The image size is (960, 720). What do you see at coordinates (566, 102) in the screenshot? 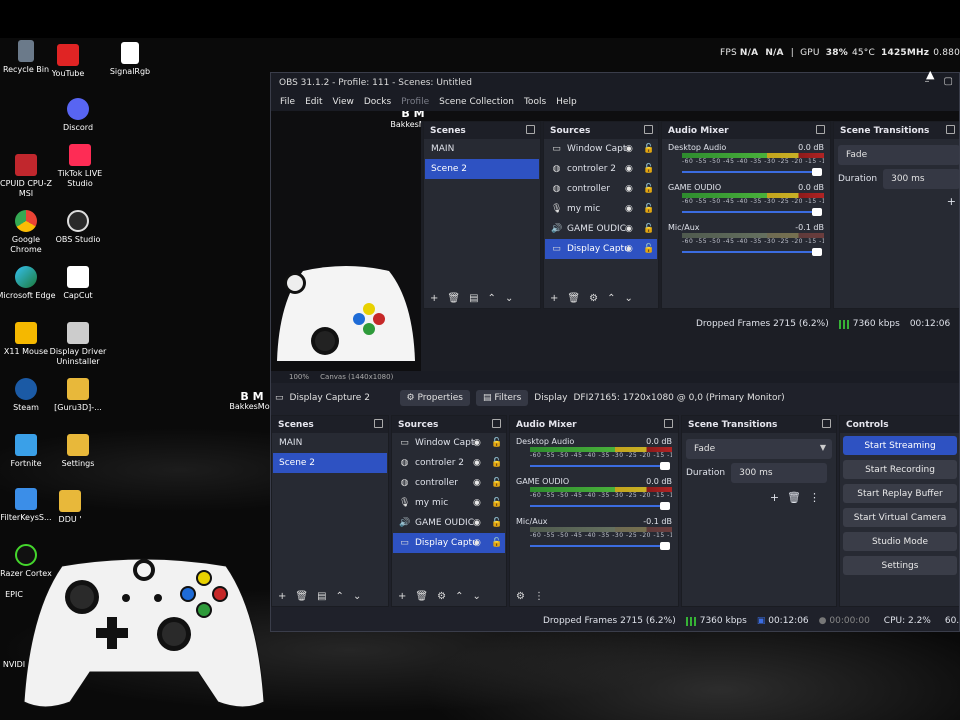
I see `menu-help: Help` at bounding box center [566, 102].